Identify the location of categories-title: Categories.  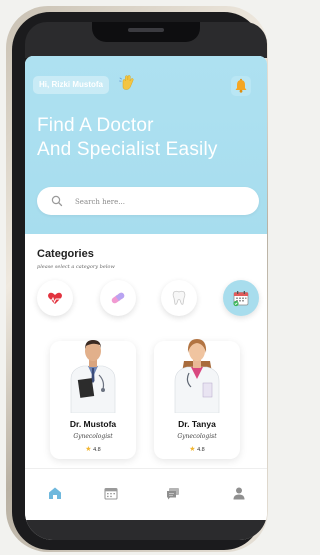
(65, 254).